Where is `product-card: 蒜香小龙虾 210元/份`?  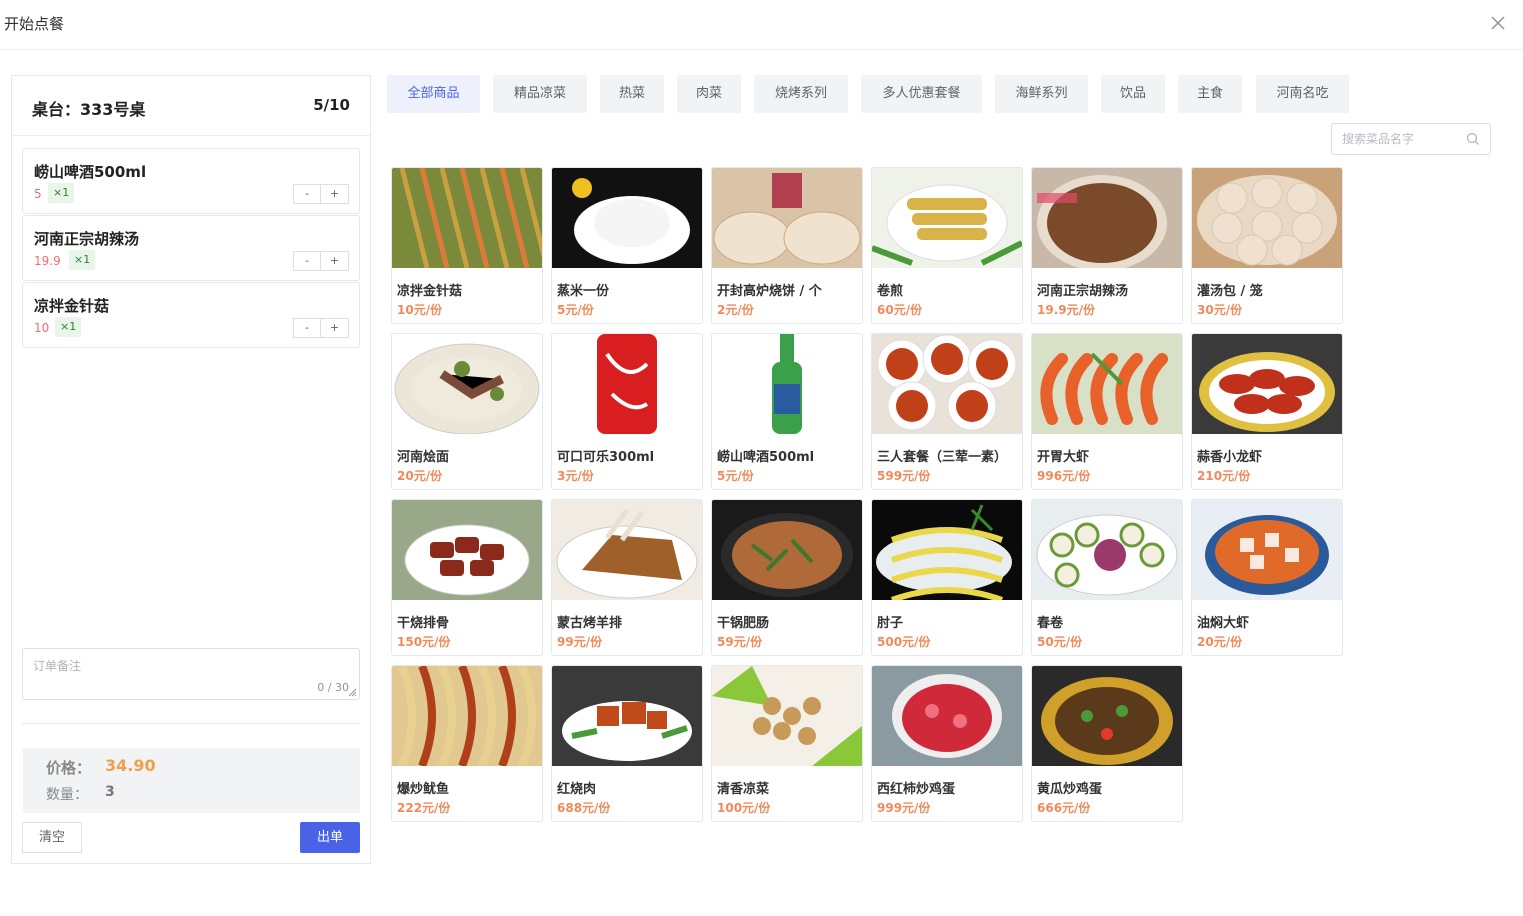 product-card: 蒜香小龙虾 210元/份 is located at coordinates (1267, 411).